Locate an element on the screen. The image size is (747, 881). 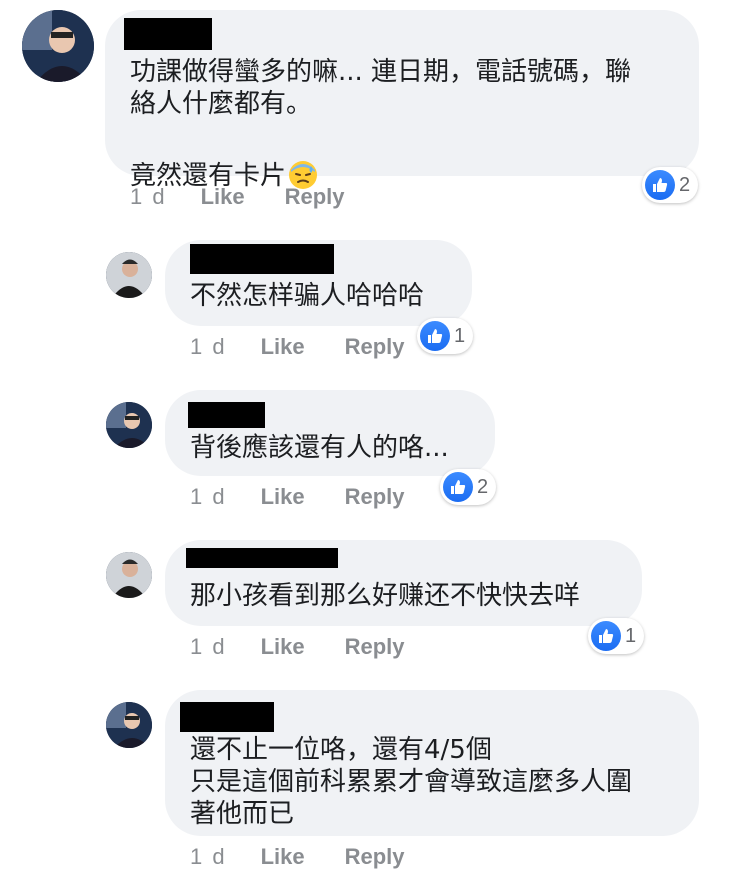
comment-text: 功課做得蠻多的嘛... 連日期，電話號碼，聯 絡人什麼都有。 is located at coordinates (381, 88).